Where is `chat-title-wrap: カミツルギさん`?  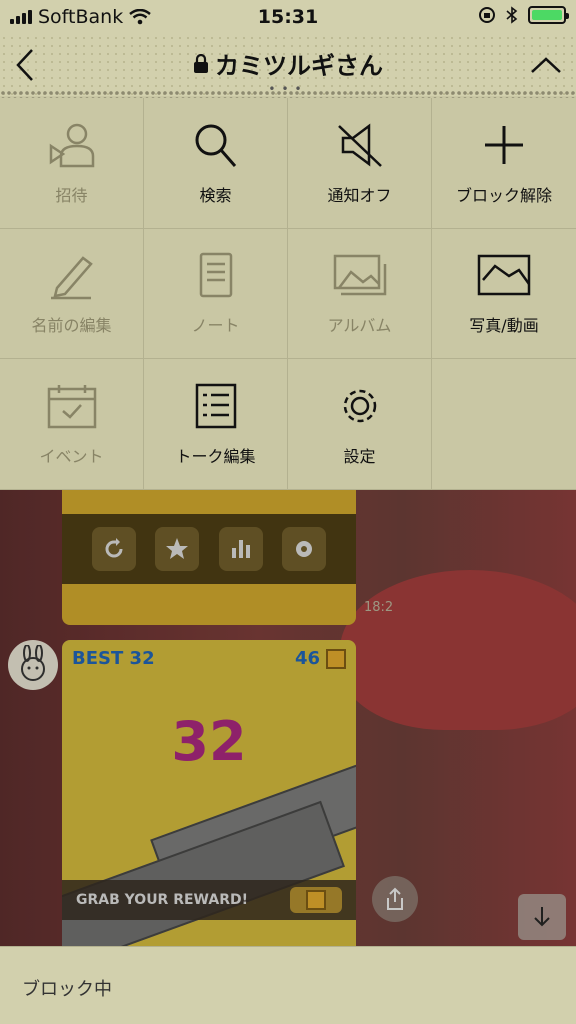 chat-title-wrap: カミツルギさん is located at coordinates (288, 63).